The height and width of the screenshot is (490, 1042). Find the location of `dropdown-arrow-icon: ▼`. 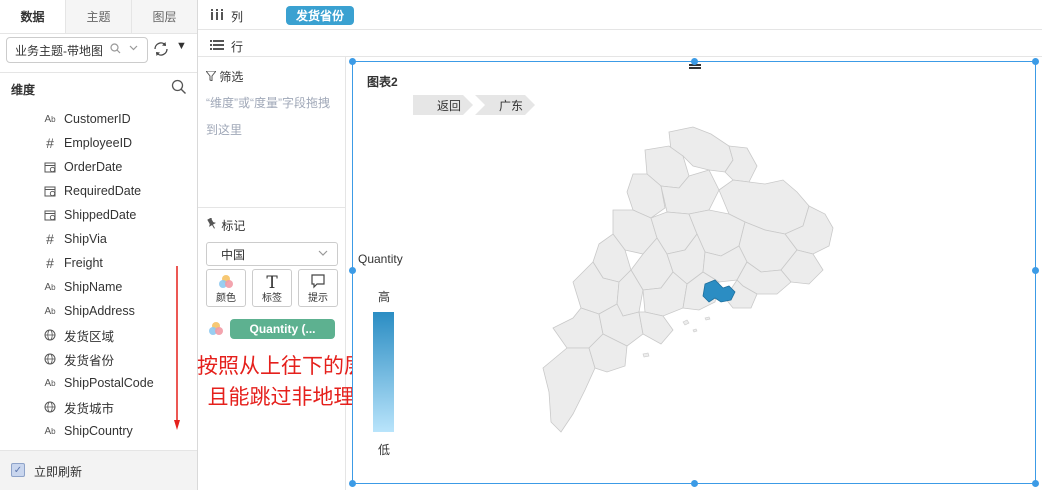

dropdown-arrow-icon: ▼ is located at coordinates (181, 46).